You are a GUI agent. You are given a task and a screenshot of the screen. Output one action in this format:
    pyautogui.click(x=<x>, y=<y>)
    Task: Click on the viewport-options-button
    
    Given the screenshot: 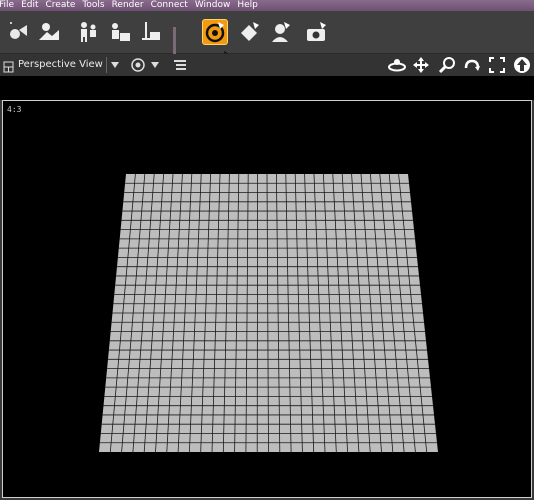 What is the action you would take?
    pyautogui.click(x=180, y=65)
    